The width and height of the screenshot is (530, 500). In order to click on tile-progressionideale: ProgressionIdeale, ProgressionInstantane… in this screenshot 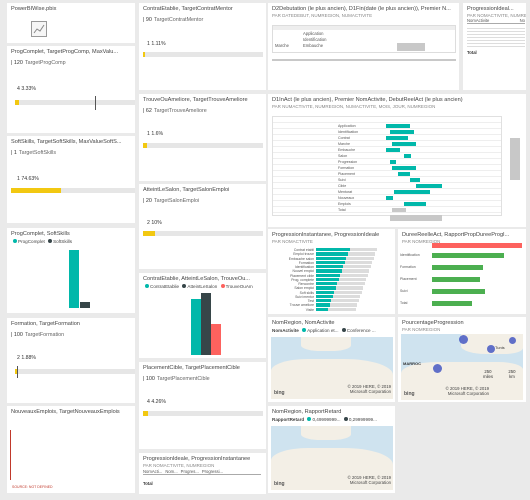, I will do `click(202, 473)`.